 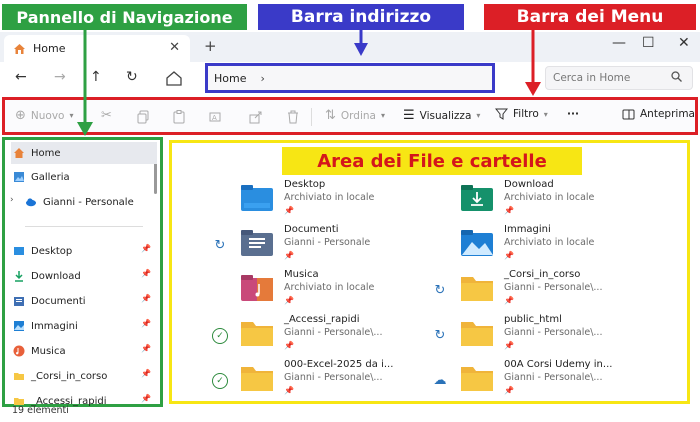 I want to click on file-item: ↻ Documenti Gianni - Personale 📌, so click(x=337, y=247).